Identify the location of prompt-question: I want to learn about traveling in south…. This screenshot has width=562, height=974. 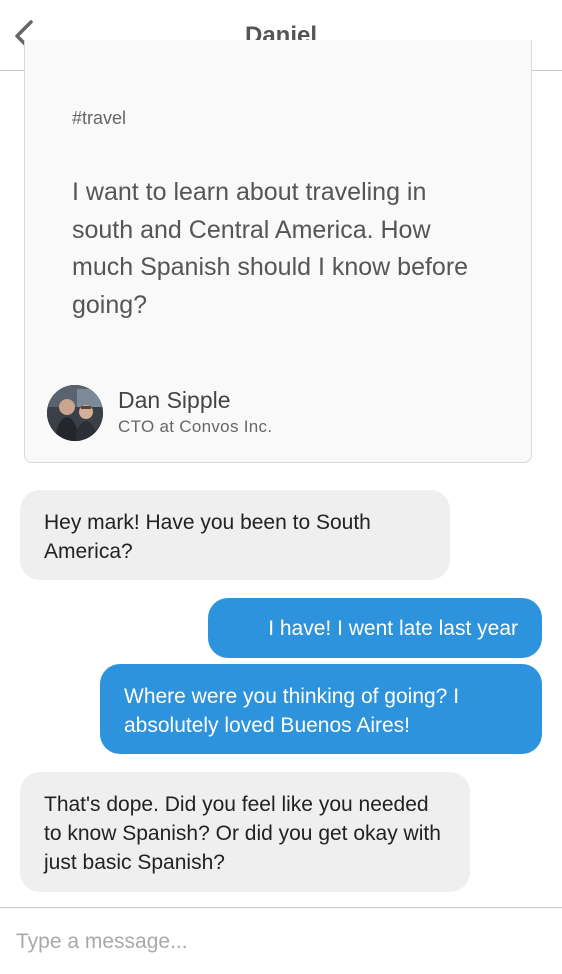
(270, 248).